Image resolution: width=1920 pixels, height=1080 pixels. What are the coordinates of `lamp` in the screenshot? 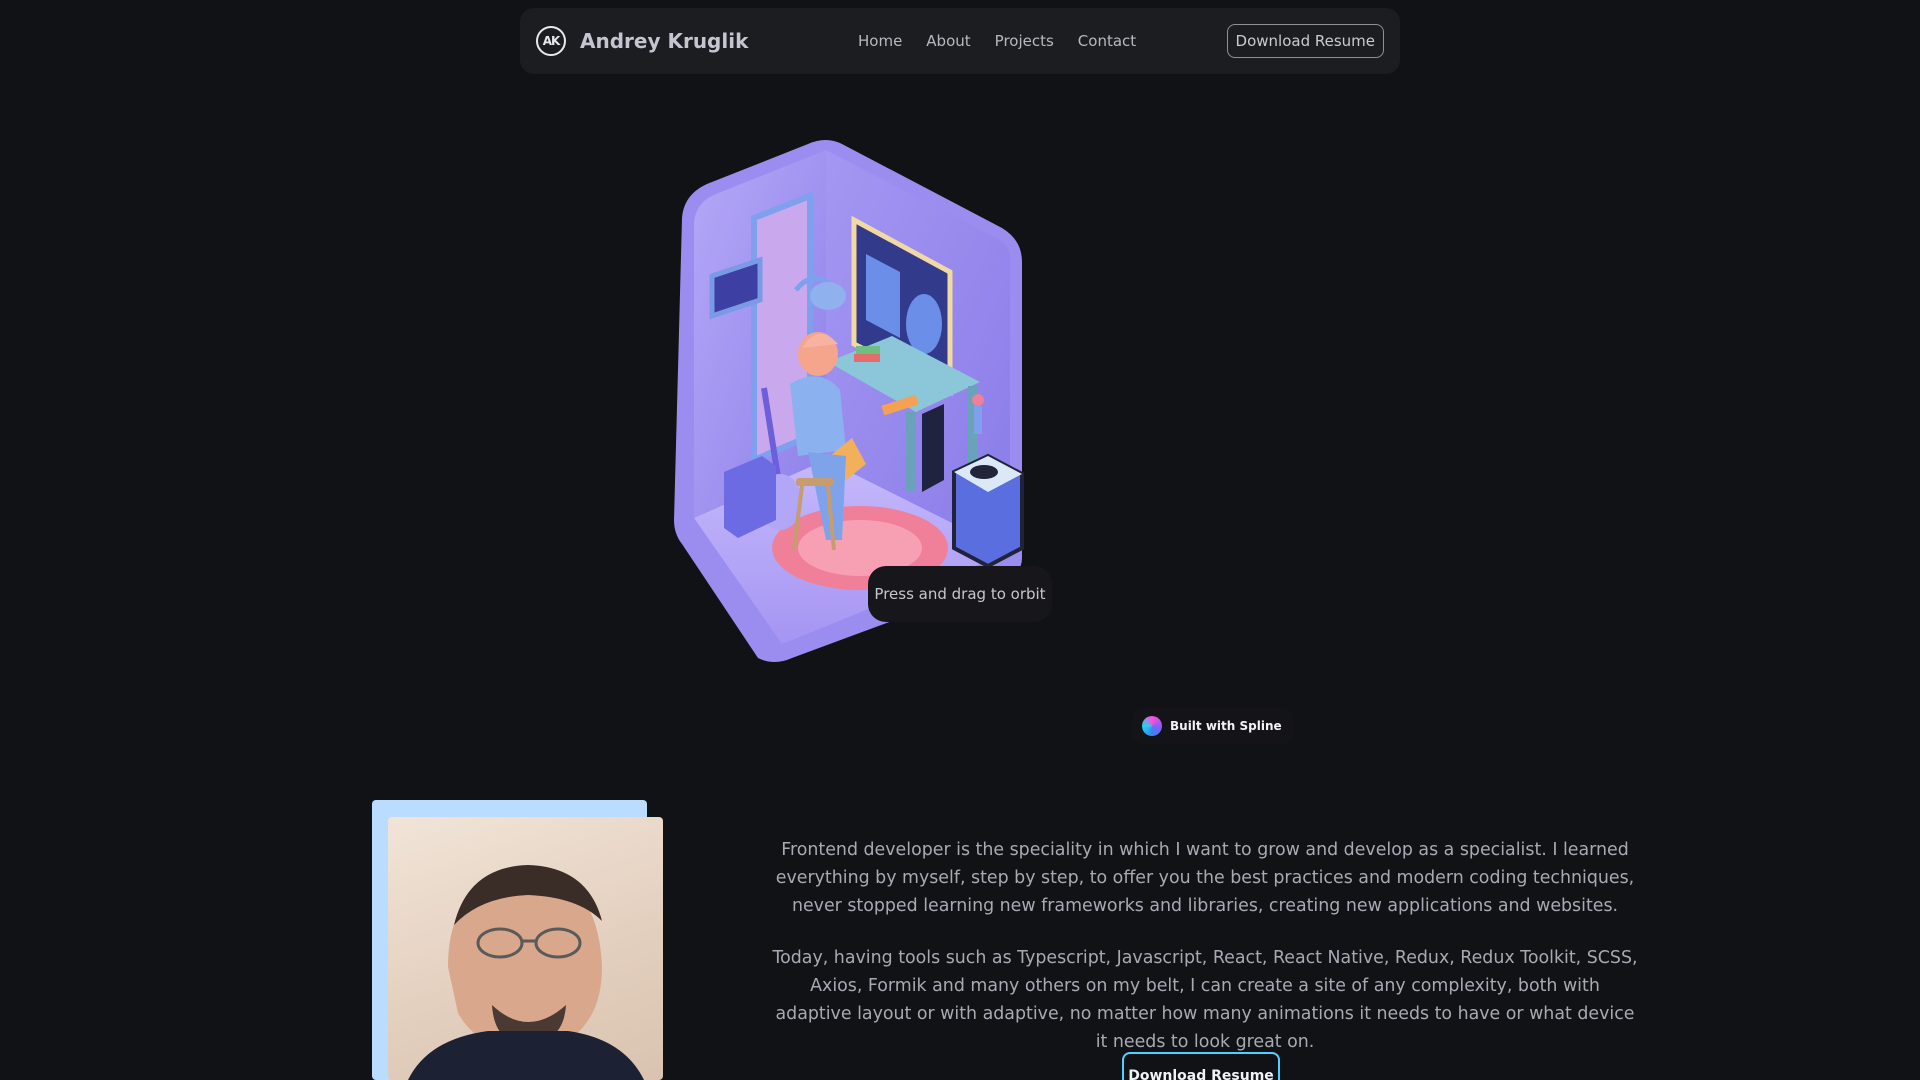 It's located at (828, 296).